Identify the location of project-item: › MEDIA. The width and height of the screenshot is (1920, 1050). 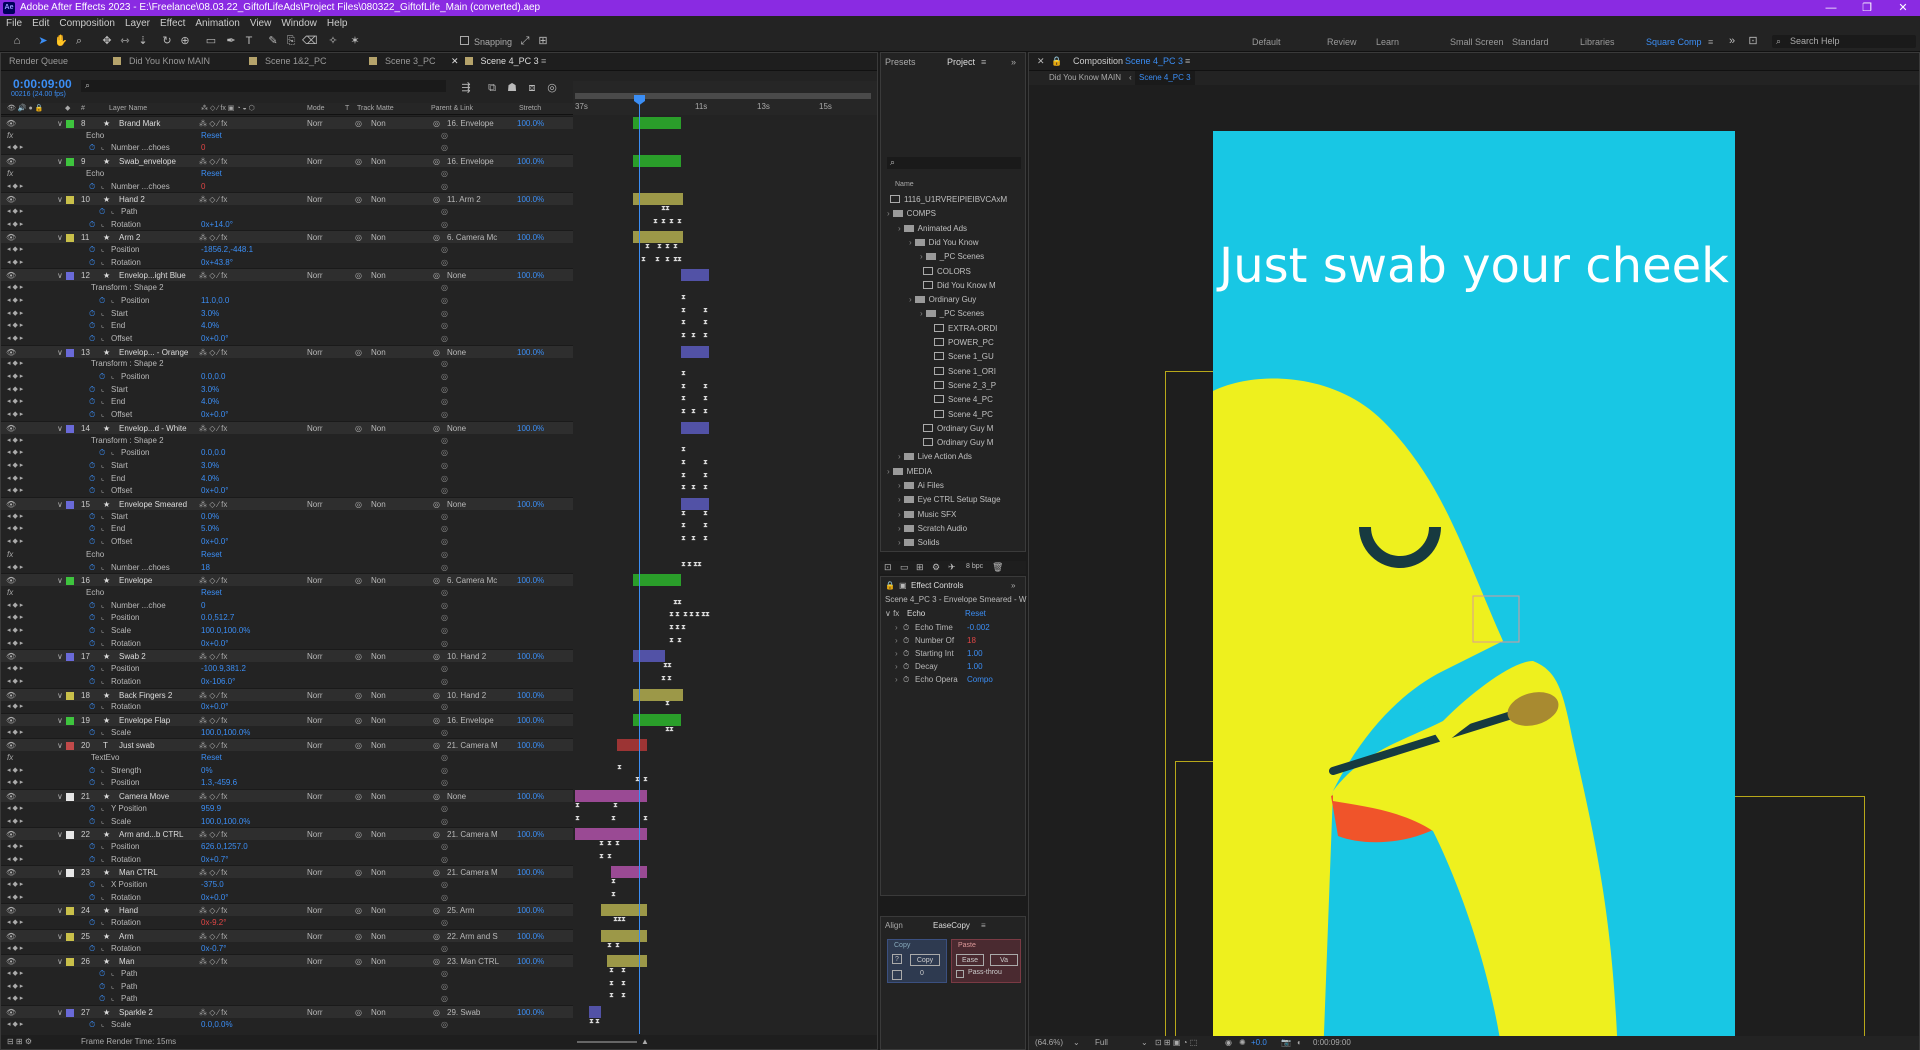
(909, 472).